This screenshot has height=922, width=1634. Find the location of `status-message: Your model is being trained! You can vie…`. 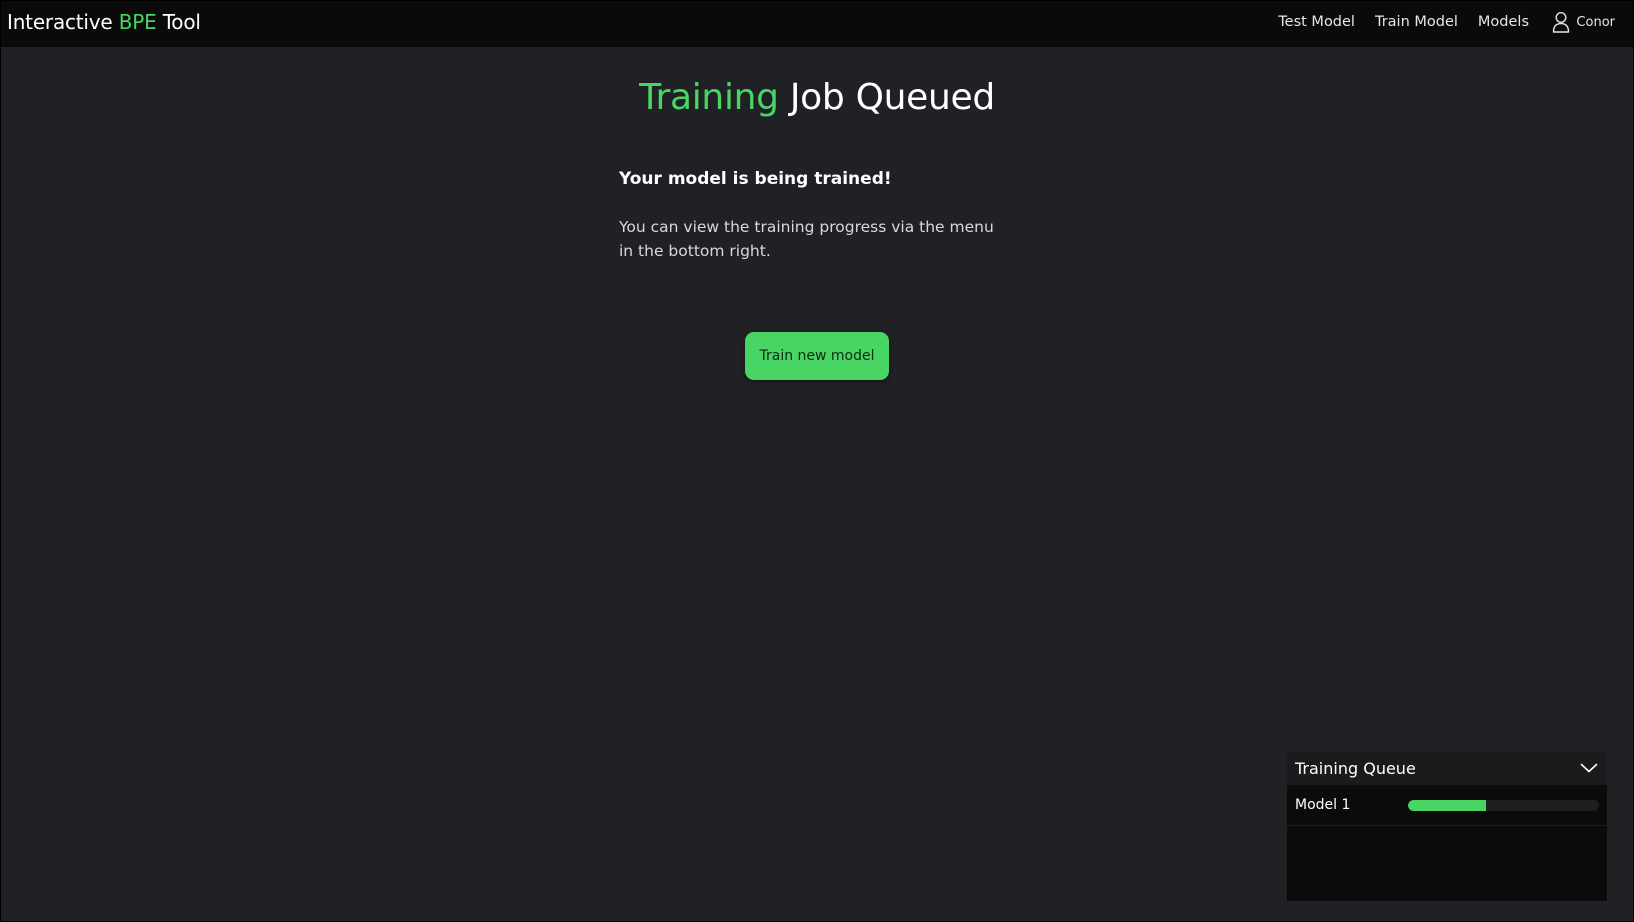

status-message: Your model is being trained! You can vie… is located at coordinates (809, 216).